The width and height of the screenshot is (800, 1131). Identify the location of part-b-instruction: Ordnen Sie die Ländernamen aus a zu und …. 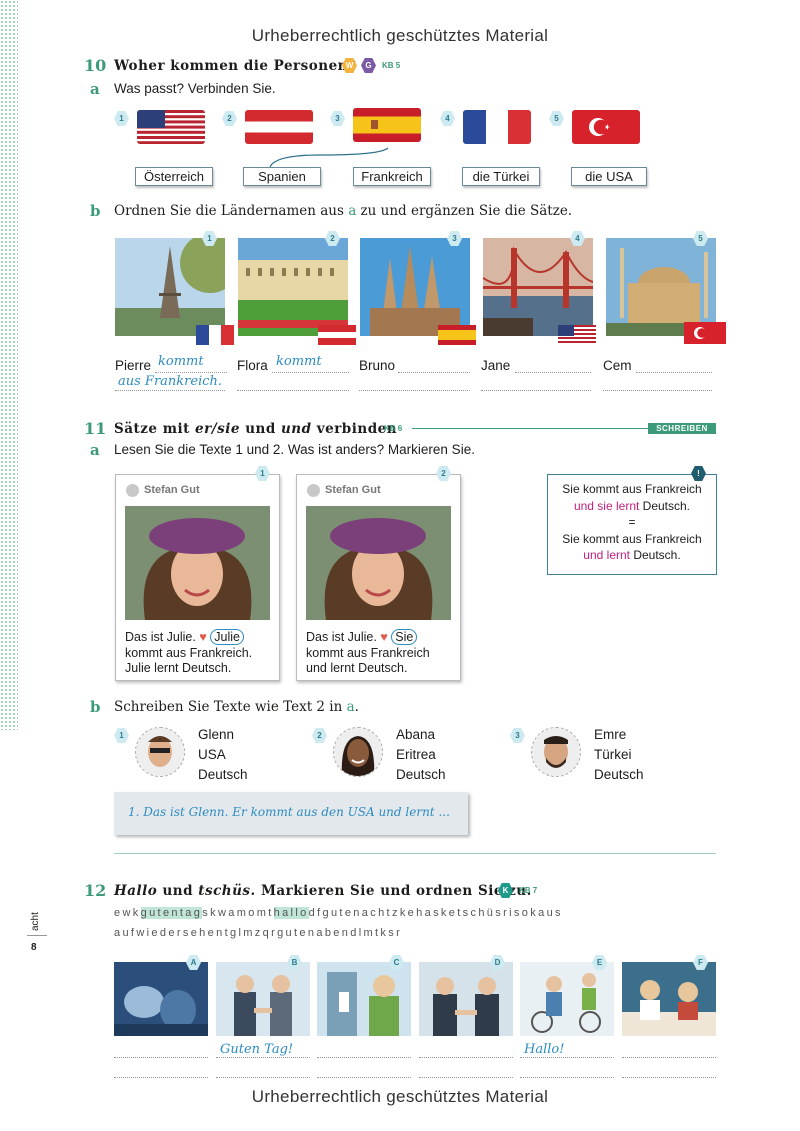
(343, 211).